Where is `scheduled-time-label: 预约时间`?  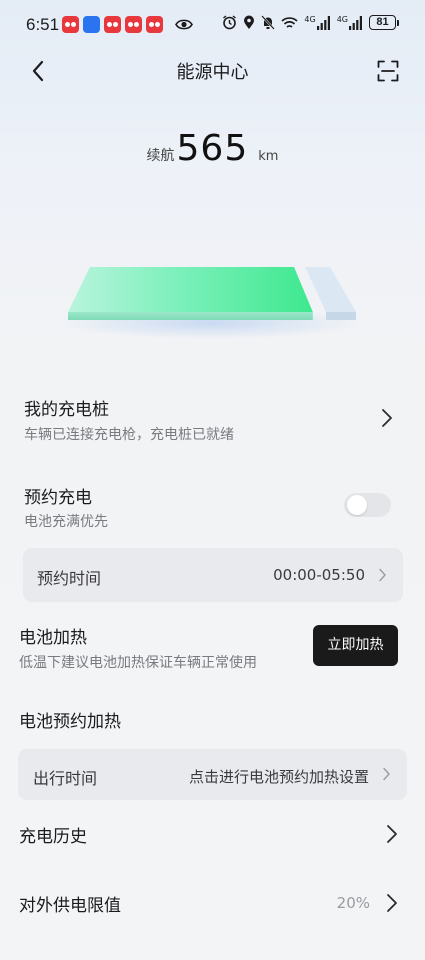 scheduled-time-label: 预约时间 is located at coordinates (69, 578).